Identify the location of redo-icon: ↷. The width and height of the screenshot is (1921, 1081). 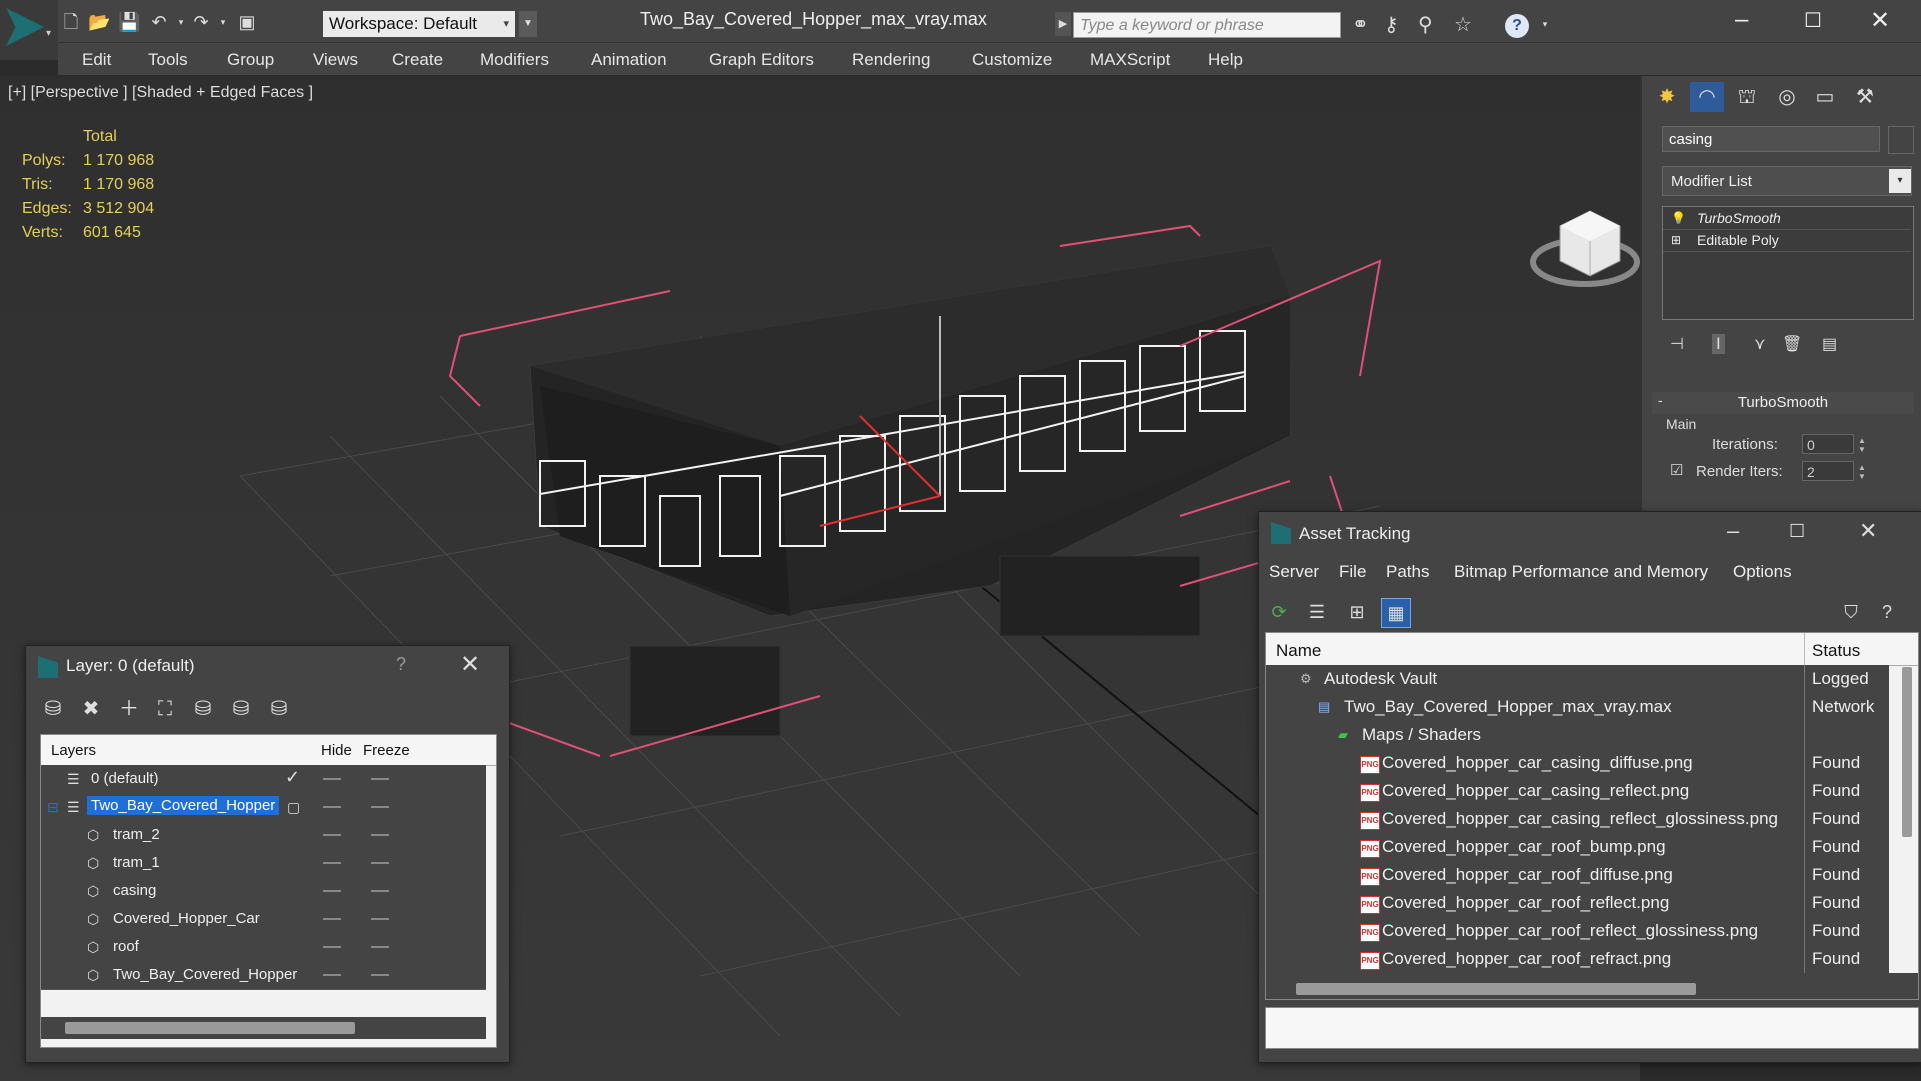
(201, 22).